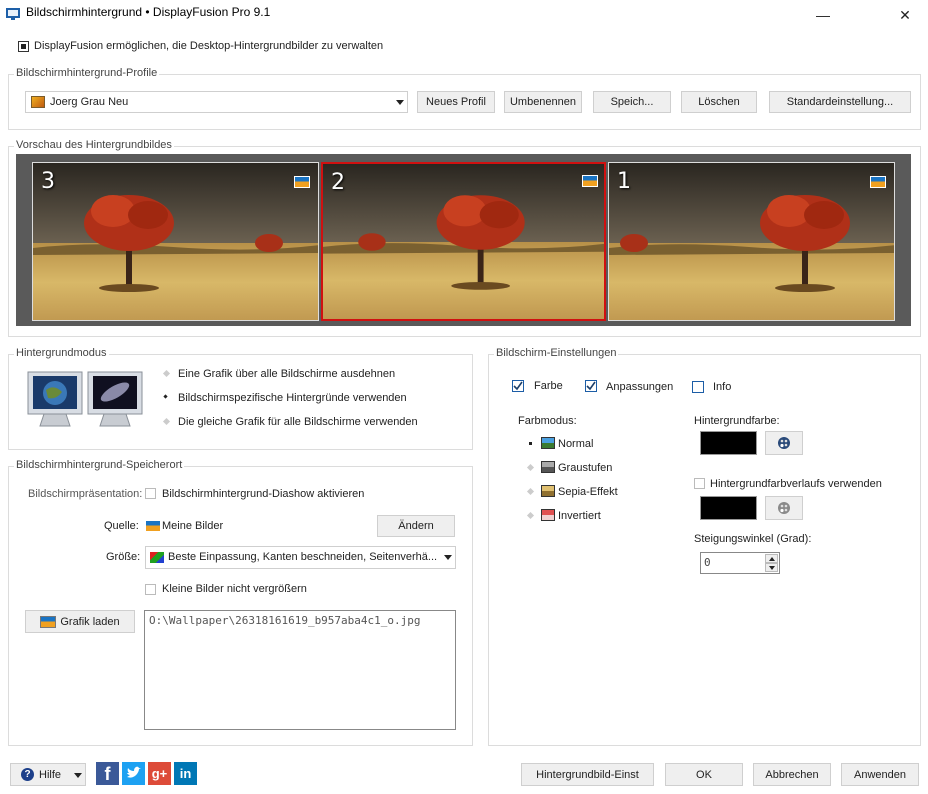  Describe the element at coordinates (48, 621) in the screenshot. I see `image-icon` at that location.